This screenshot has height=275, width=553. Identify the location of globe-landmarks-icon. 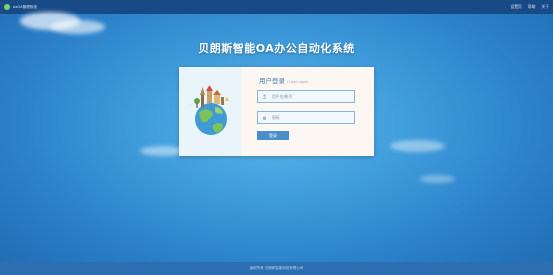
(208, 110).